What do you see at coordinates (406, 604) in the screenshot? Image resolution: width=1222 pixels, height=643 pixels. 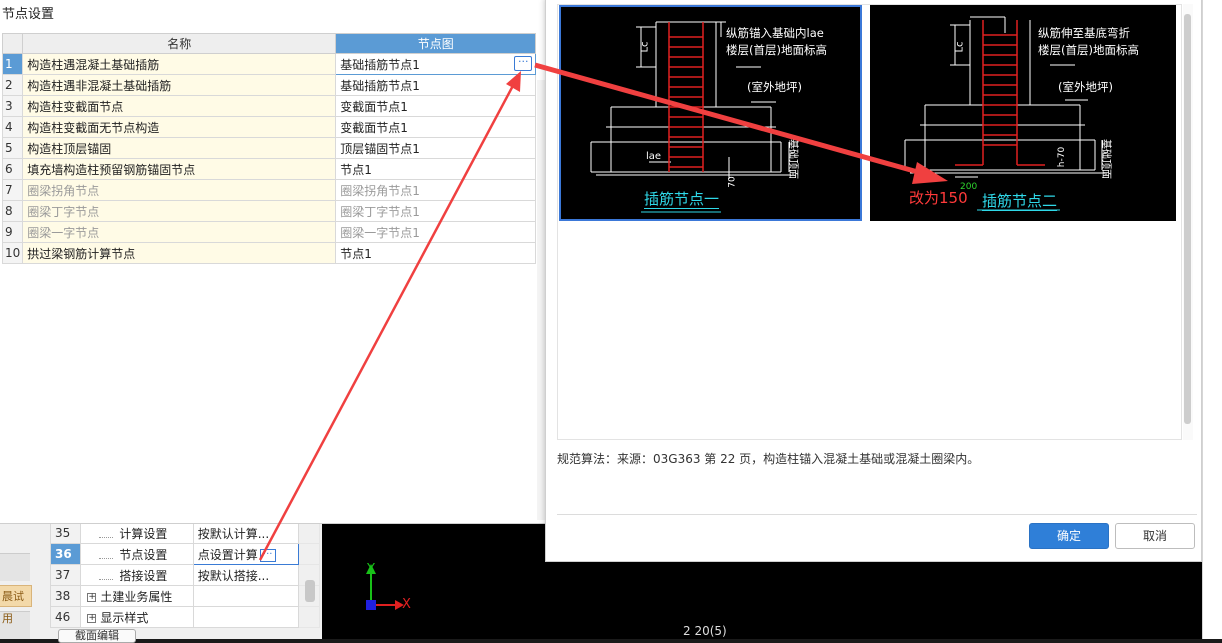 I see `axis-x-label: X` at bounding box center [406, 604].